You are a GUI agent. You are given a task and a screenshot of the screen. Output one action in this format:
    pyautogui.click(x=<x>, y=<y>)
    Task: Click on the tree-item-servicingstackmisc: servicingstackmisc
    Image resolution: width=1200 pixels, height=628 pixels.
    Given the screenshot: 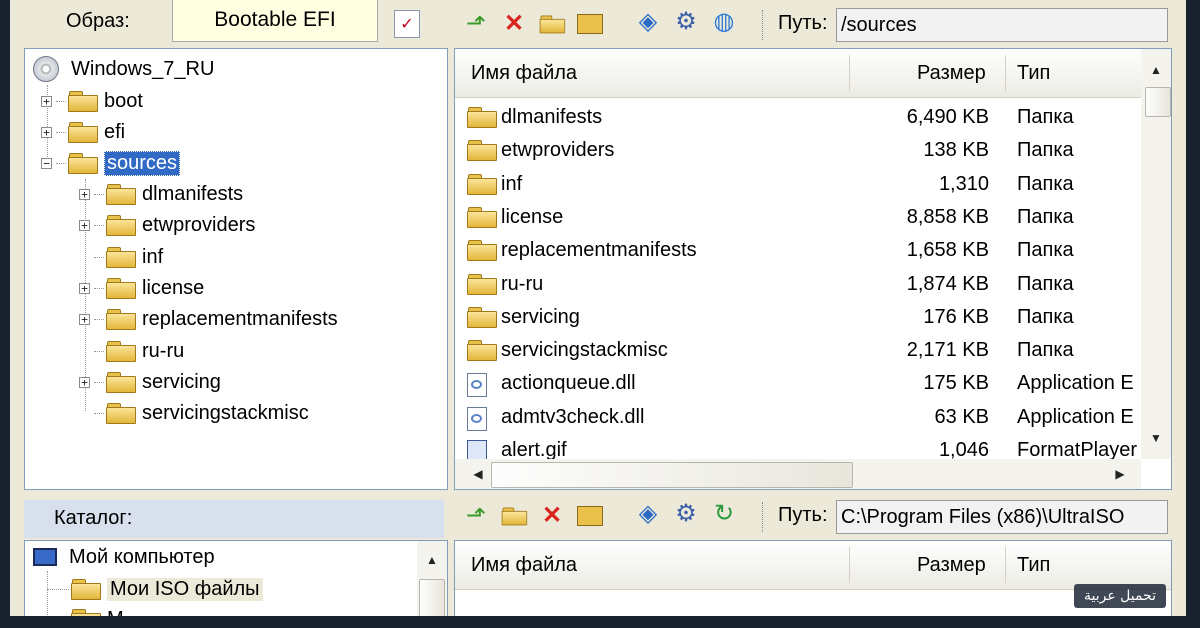 What is the action you would take?
    pyautogui.click(x=194, y=413)
    